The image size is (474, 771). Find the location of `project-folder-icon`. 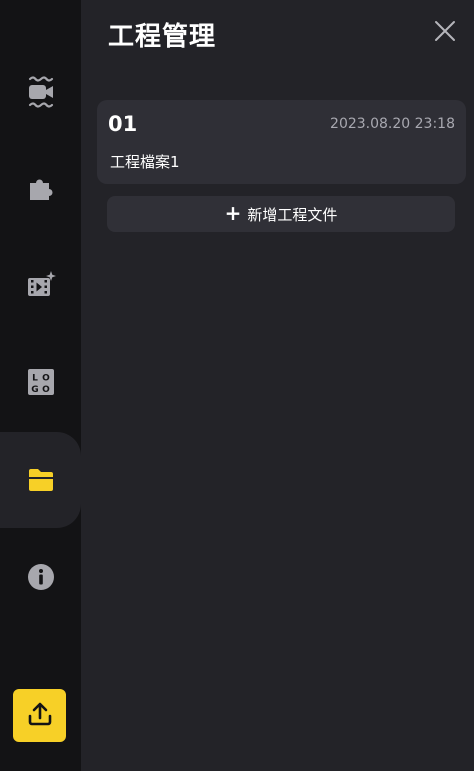

project-folder-icon is located at coordinates (41, 480).